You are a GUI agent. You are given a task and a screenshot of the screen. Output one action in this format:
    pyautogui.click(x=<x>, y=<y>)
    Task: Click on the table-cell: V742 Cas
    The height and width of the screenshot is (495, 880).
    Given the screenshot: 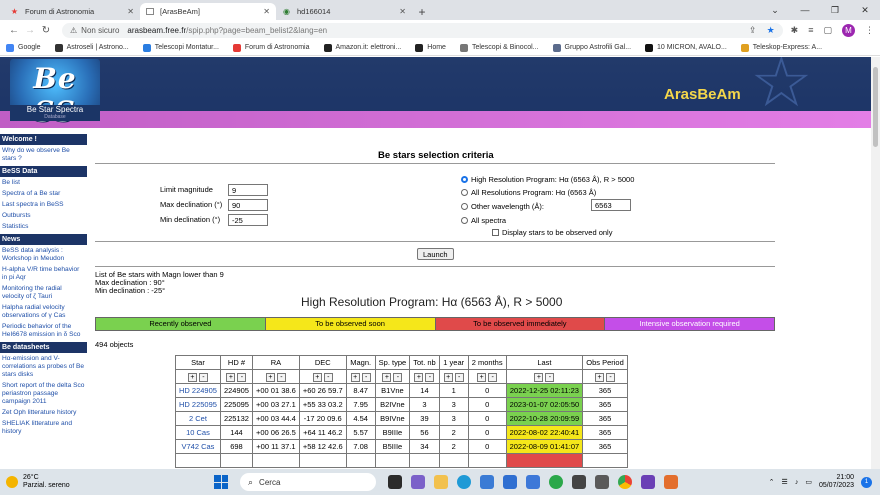 What is the action you would take?
    pyautogui.click(x=198, y=446)
    